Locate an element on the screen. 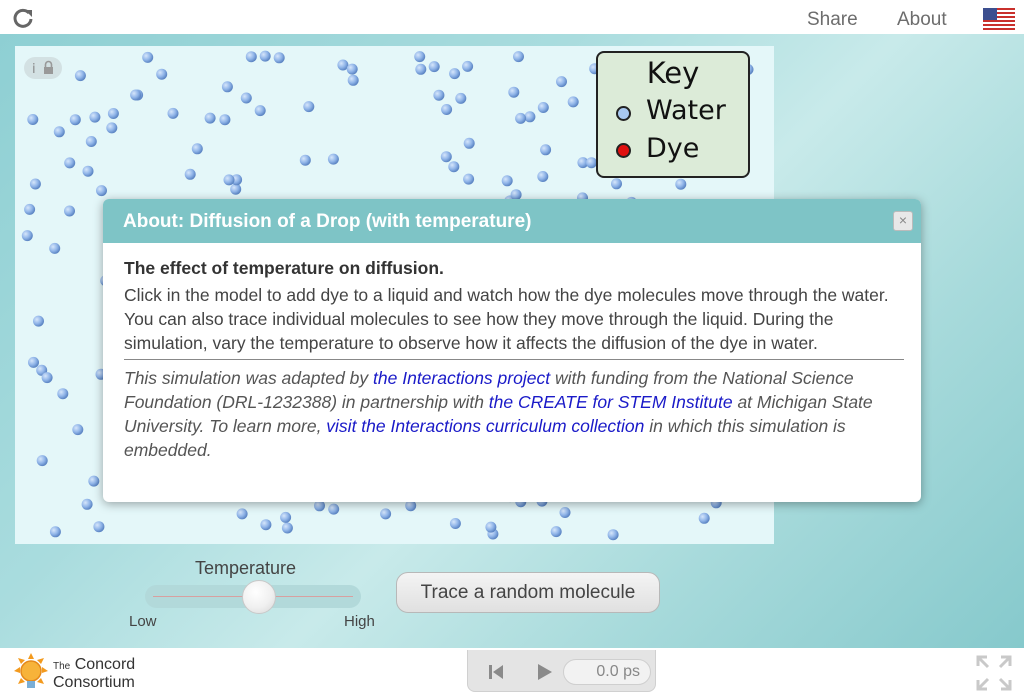 The width and height of the screenshot is (1024, 700). molecule-key: Key Water Dye is located at coordinates (673, 114).